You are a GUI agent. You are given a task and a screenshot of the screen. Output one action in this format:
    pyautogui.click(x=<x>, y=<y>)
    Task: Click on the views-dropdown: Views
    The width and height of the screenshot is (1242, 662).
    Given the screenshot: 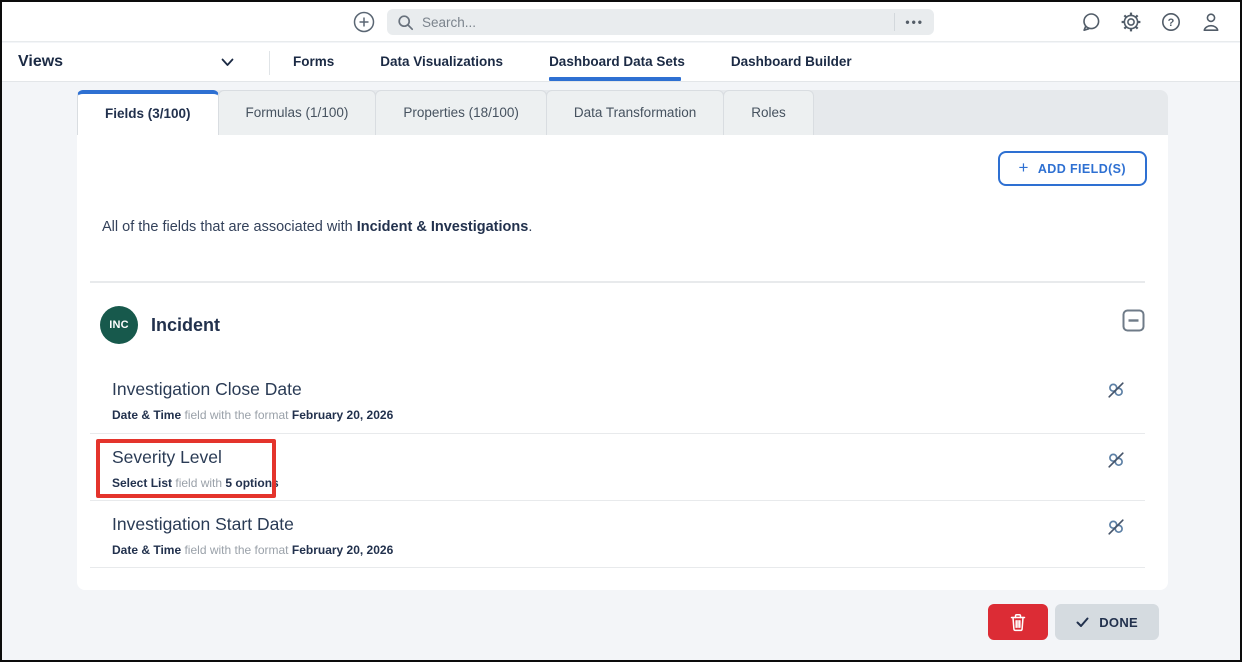 What is the action you would take?
    pyautogui.click(x=40, y=62)
    